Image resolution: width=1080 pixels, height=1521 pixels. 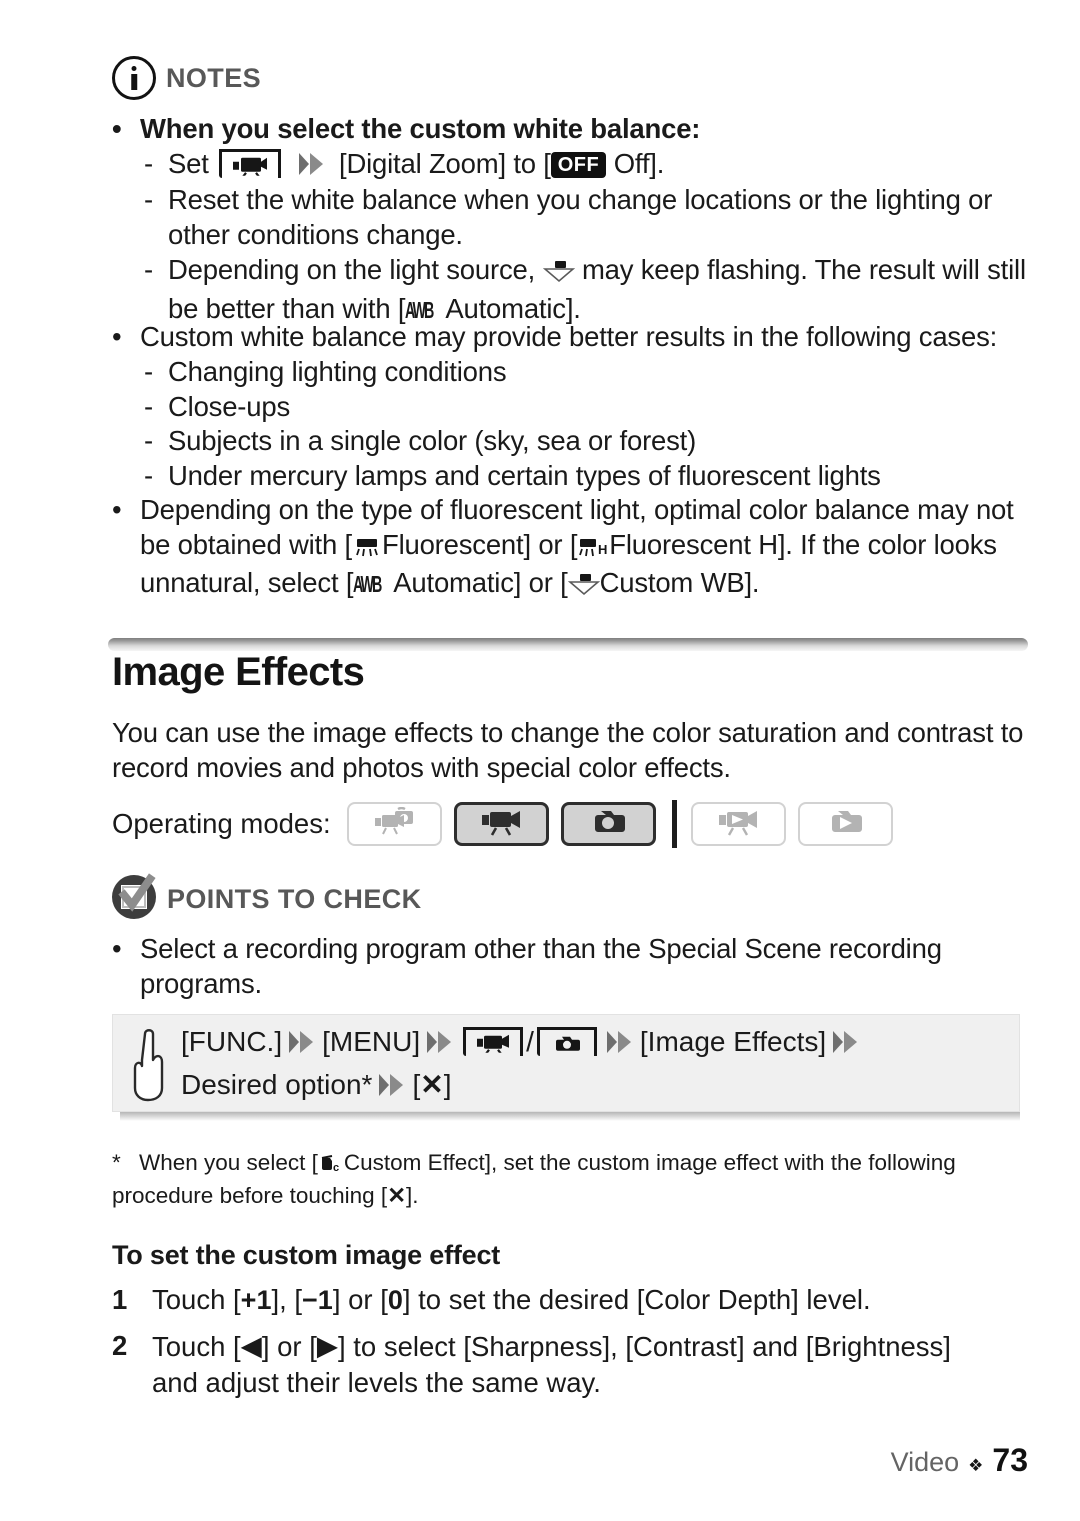 I want to click on off-label: Off]., so click(x=639, y=163).